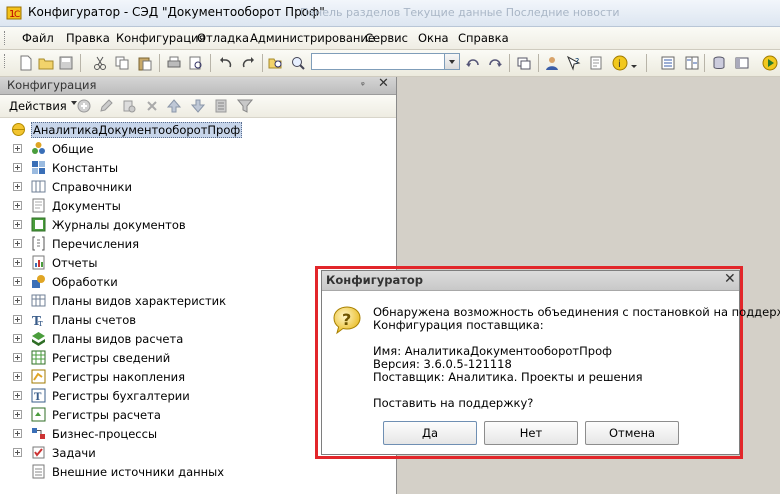  Describe the element at coordinates (6, 61) in the screenshot. I see `toolbar-grip` at that location.